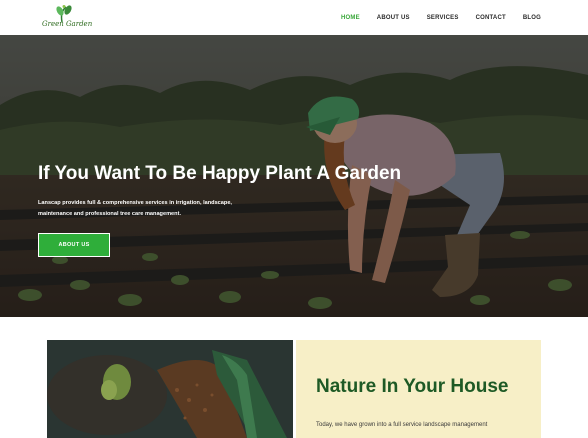 The width and height of the screenshot is (588, 438). I want to click on site-logo: Green Garden, so click(68, 18).